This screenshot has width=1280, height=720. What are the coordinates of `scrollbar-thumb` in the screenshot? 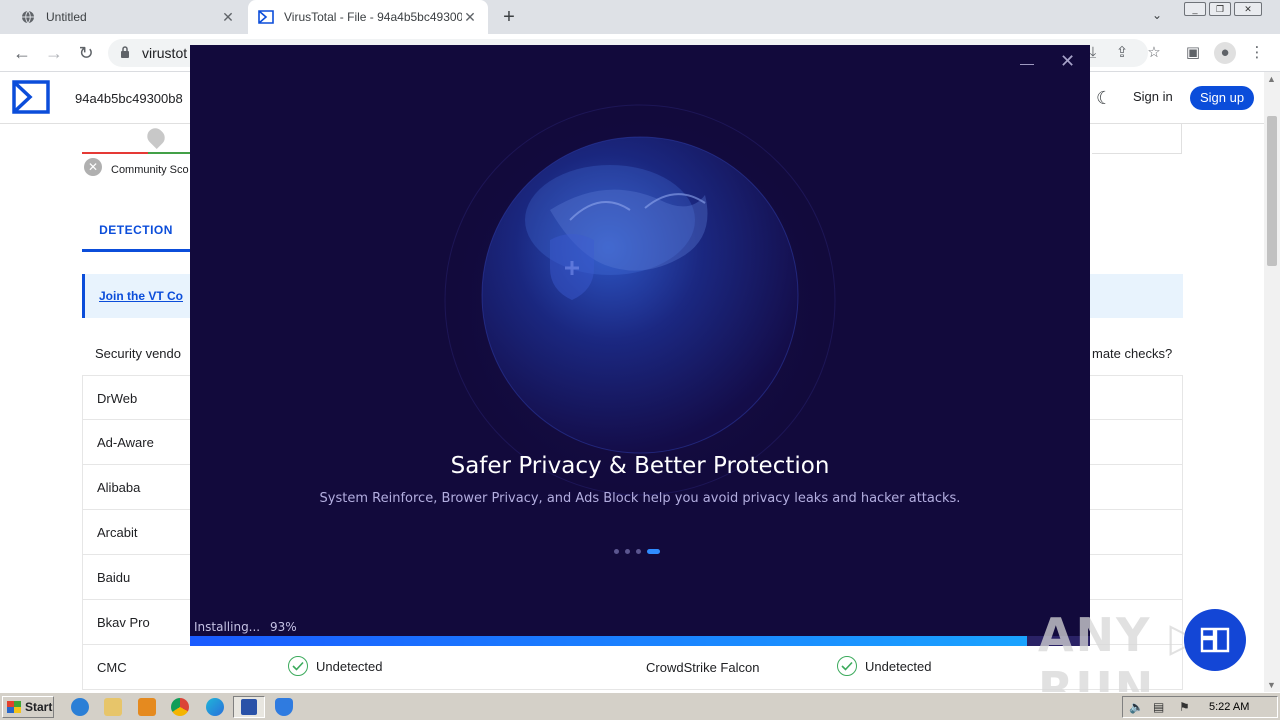 It's located at (1272, 191).